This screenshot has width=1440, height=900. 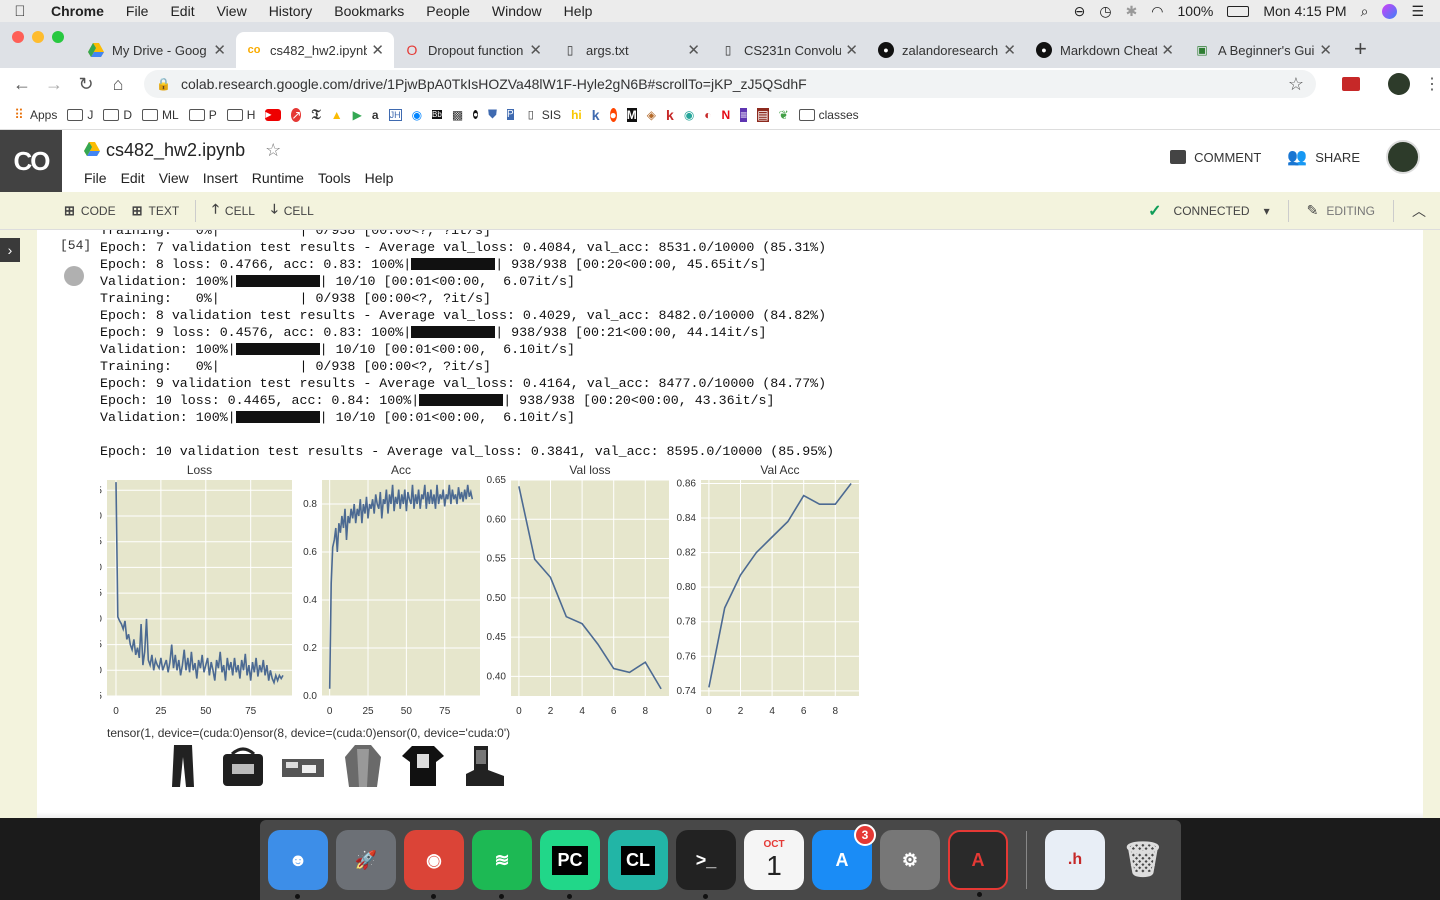 What do you see at coordinates (789, 50) in the screenshot?
I see `tab-cs231n: ▯ CS231n Convolut ✕` at bounding box center [789, 50].